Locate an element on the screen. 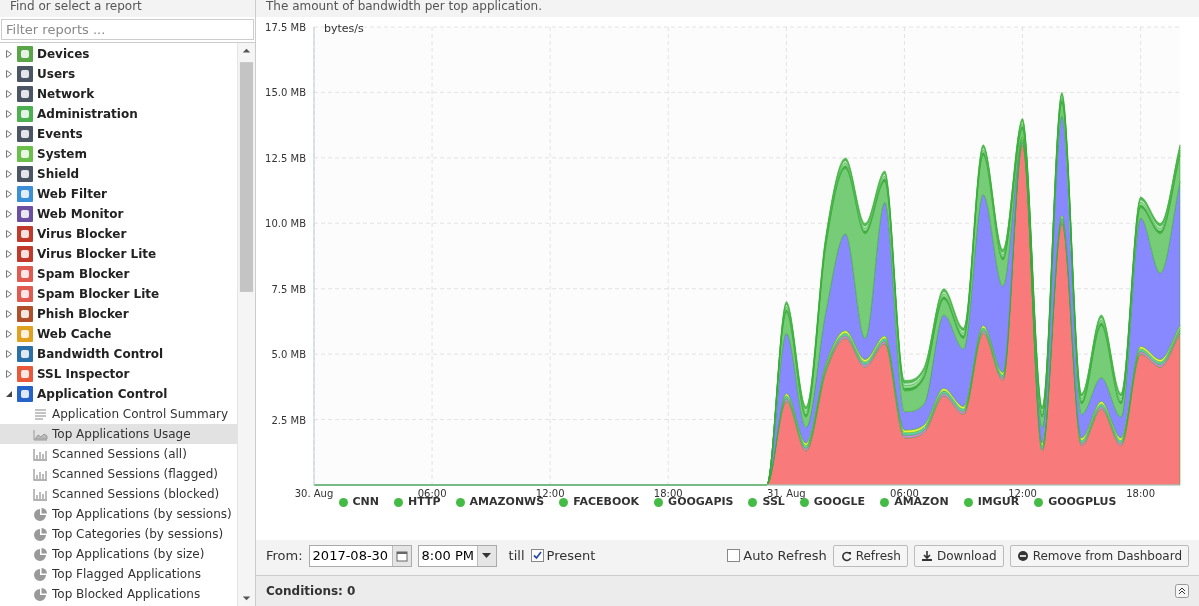 The width and height of the screenshot is (1199, 606). y-axis-label: 15.0 MB is located at coordinates (285, 93).